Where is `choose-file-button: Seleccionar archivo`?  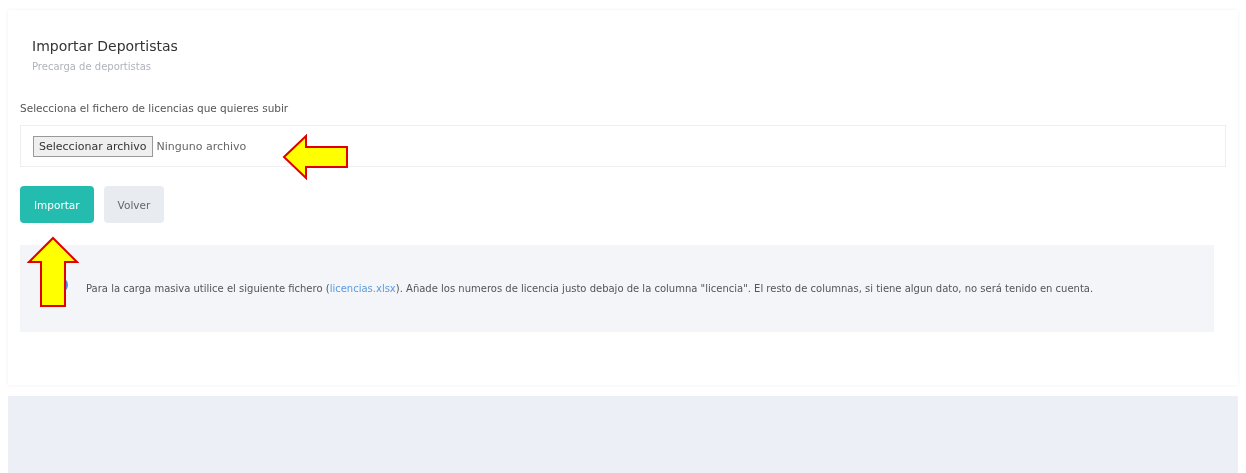
choose-file-button: Seleccionar archivo is located at coordinates (93, 146).